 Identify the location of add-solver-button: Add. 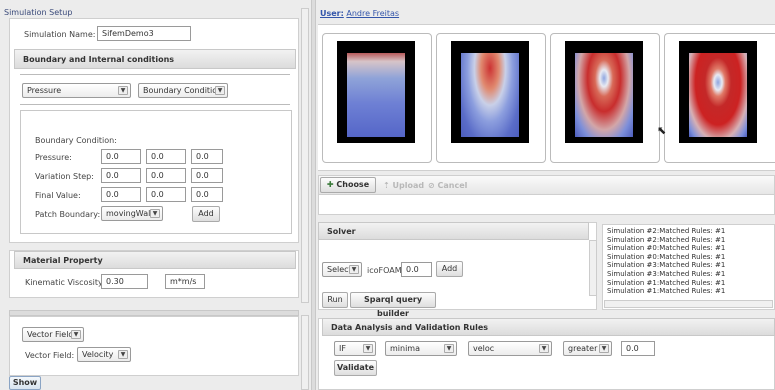
(449, 269).